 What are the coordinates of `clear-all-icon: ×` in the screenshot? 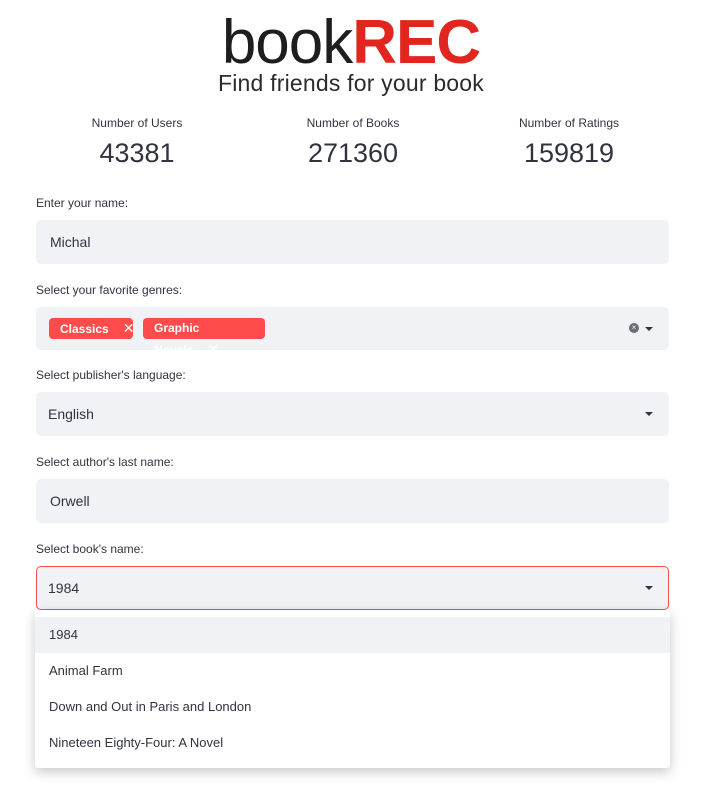 It's located at (634, 328).